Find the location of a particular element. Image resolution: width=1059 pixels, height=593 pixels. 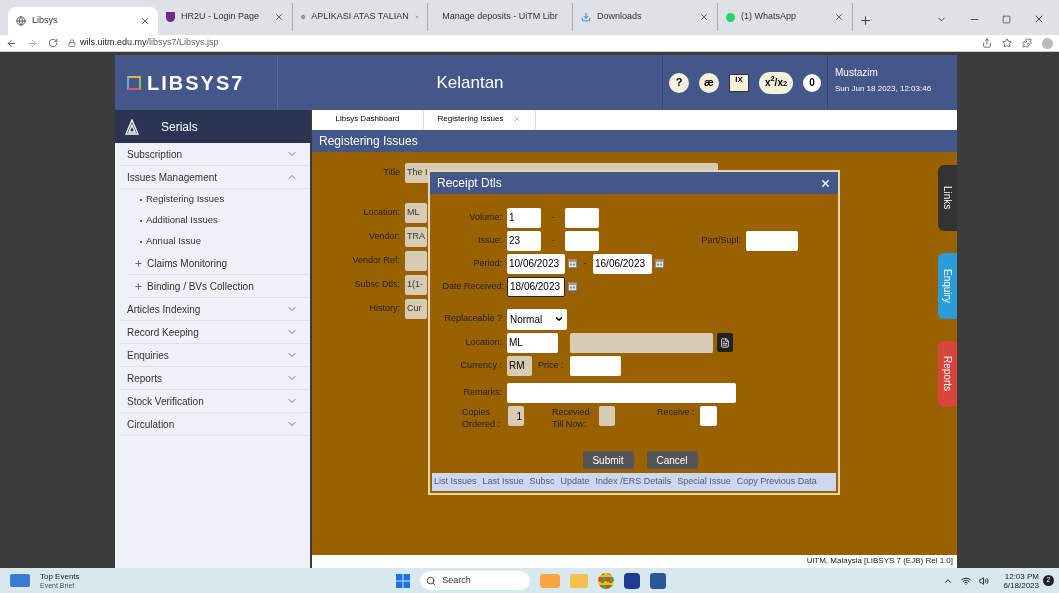

new-tab-icon is located at coordinates (865, 20).